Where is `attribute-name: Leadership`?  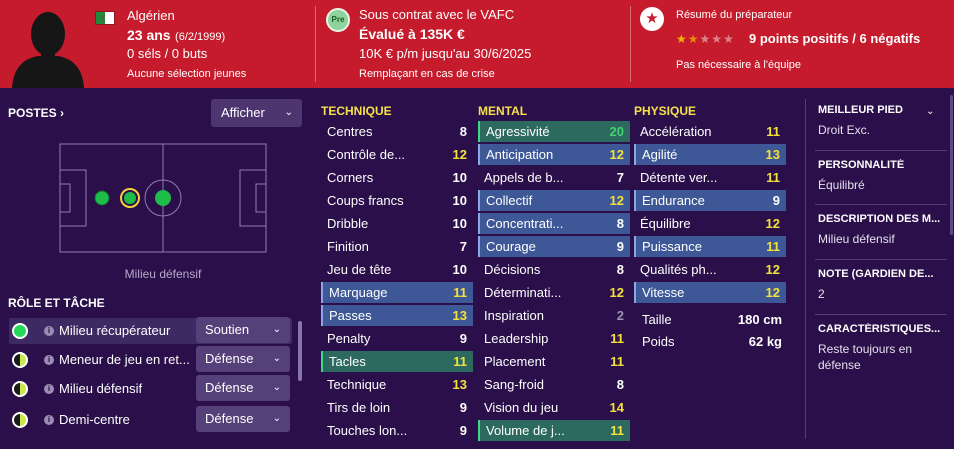
attribute-name: Leadership is located at coordinates (516, 338).